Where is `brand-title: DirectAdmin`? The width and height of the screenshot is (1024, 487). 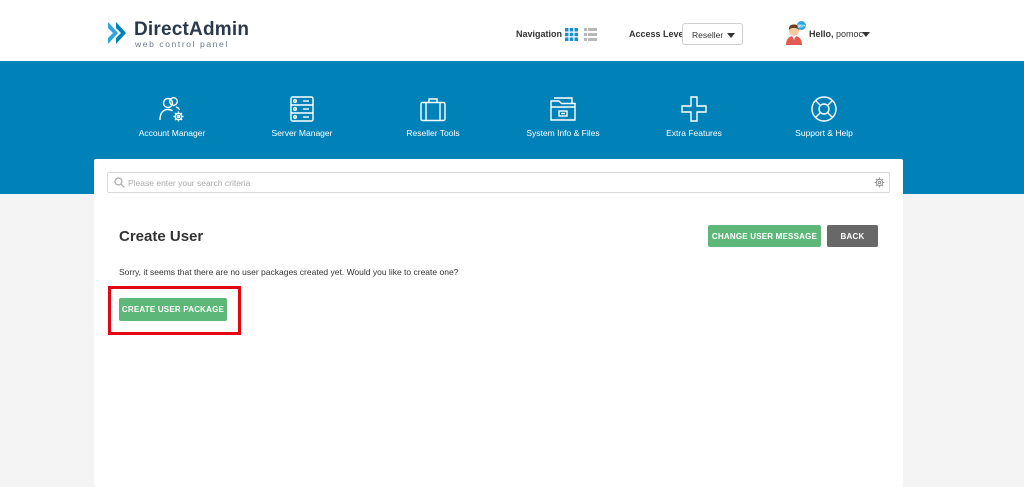 brand-title: DirectAdmin is located at coordinates (192, 29).